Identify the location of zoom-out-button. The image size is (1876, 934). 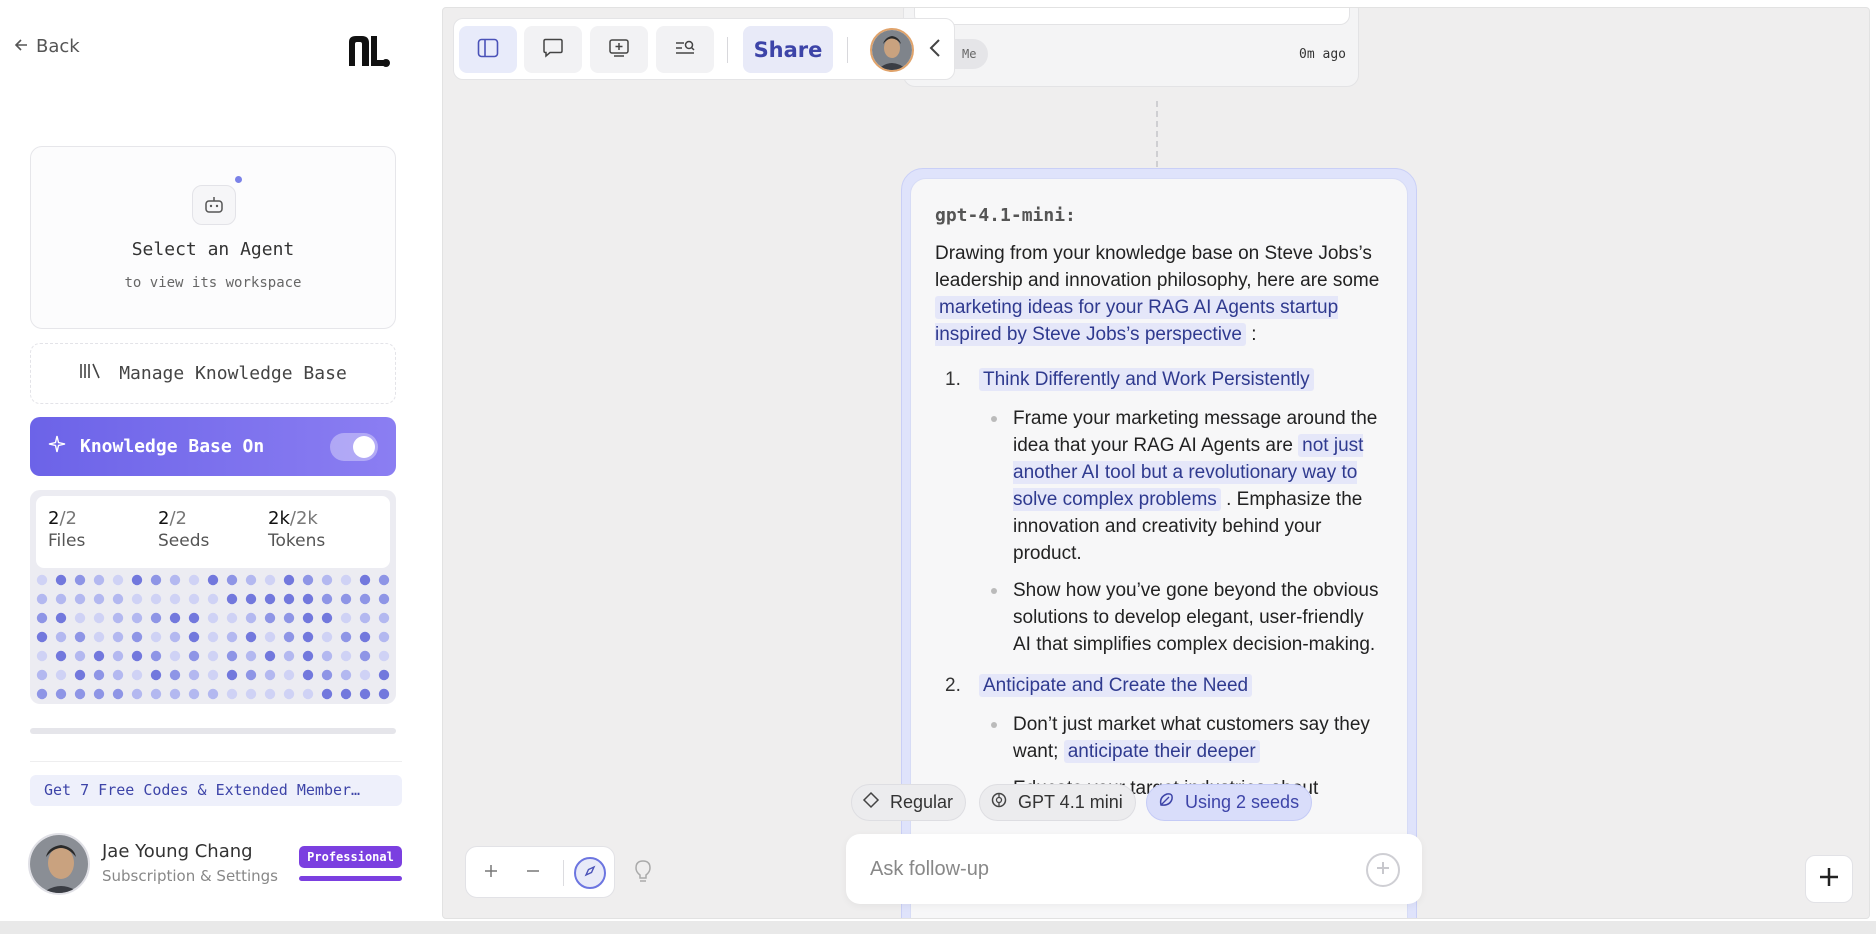
(533, 873).